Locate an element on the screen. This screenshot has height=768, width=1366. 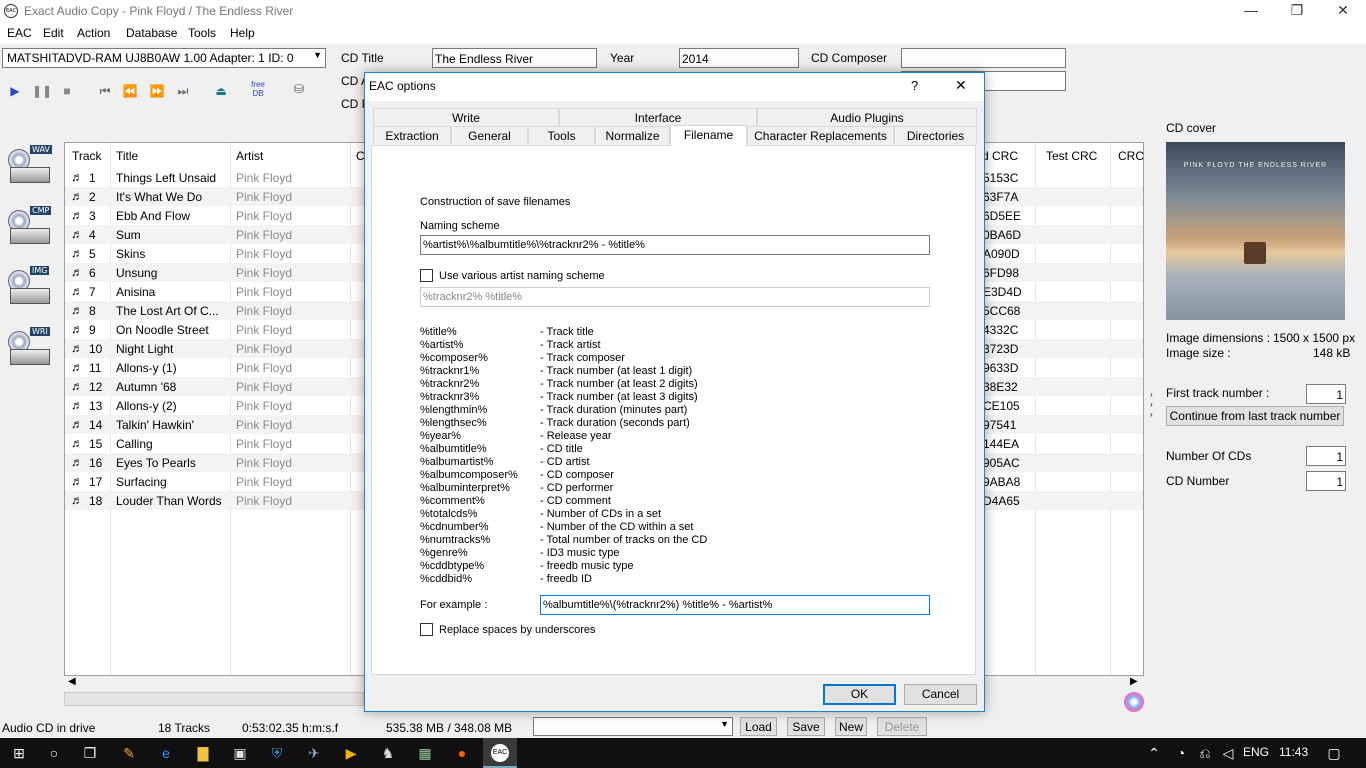
usb-icon: ⎌ is located at coordinates (1205, 753).